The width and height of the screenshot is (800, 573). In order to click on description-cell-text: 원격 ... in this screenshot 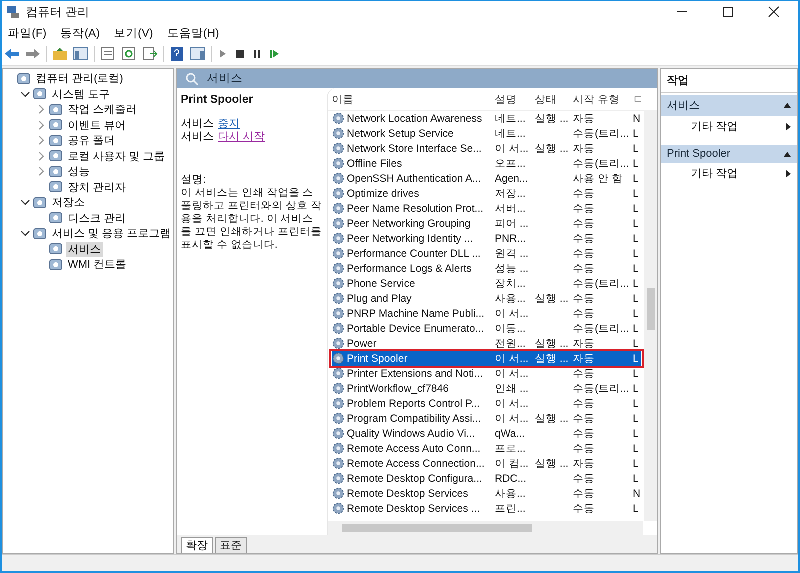, I will do `click(512, 253)`.